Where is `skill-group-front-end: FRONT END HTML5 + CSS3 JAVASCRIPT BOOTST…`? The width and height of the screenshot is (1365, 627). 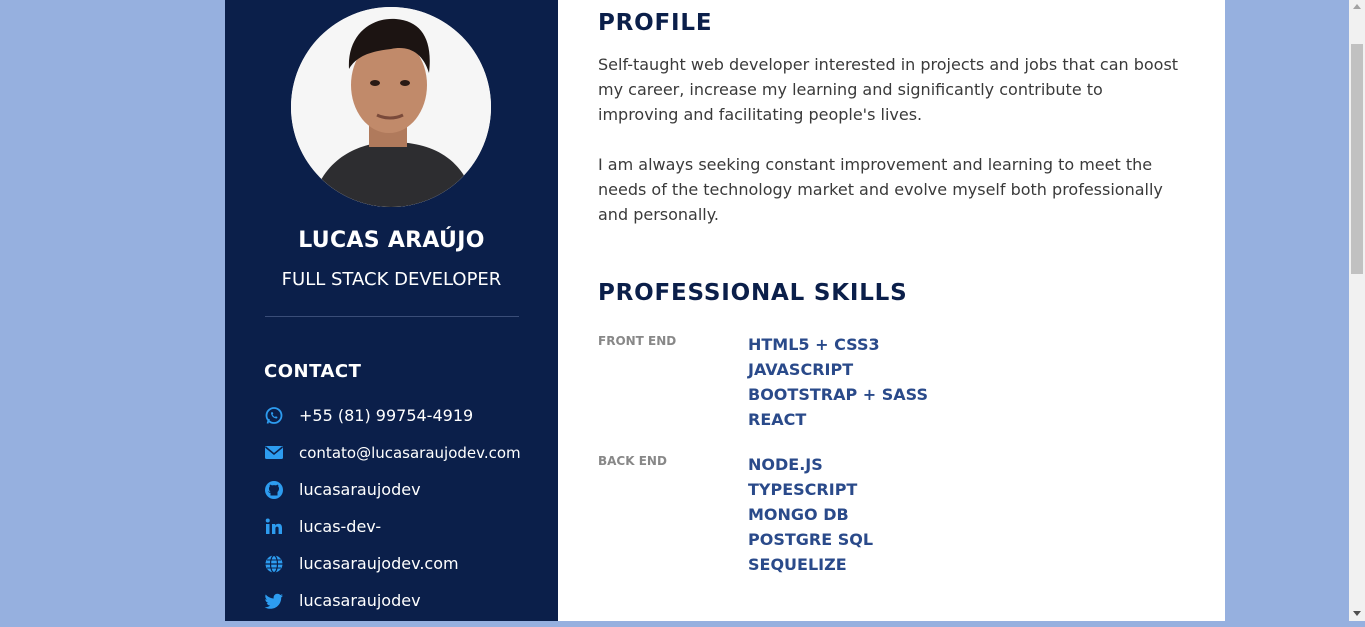 skill-group-front-end: FRONT END HTML5 + CSS3 JAVASCRIPT BOOTST… is located at coordinates (763, 382).